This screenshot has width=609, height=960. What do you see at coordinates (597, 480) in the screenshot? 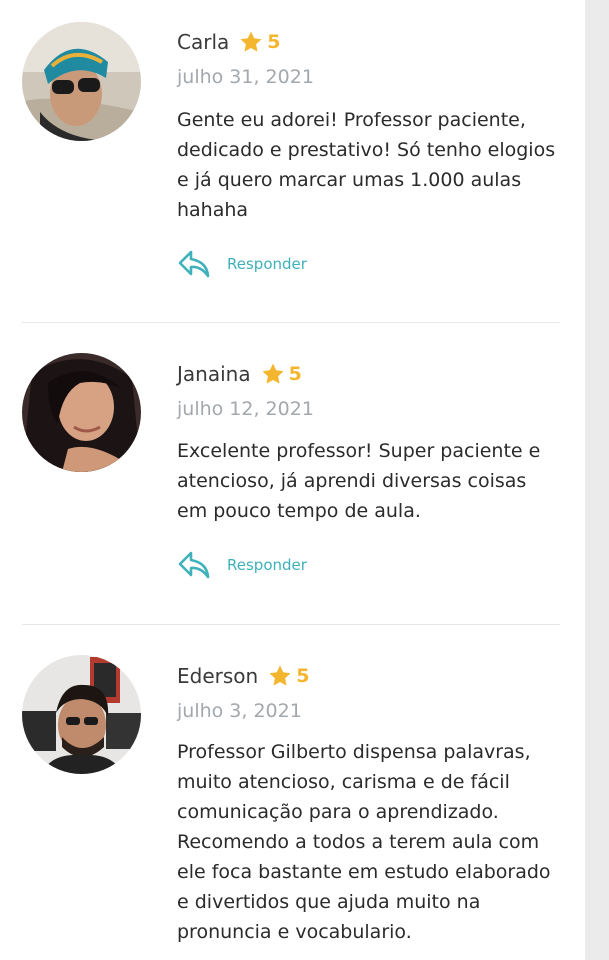
I see `scrollbar` at bounding box center [597, 480].